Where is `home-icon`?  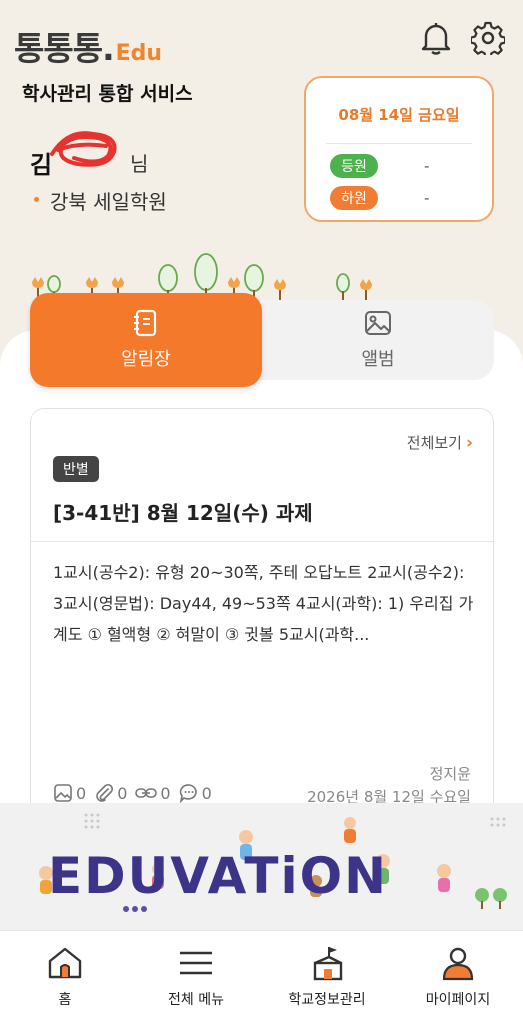 home-icon is located at coordinates (65, 963).